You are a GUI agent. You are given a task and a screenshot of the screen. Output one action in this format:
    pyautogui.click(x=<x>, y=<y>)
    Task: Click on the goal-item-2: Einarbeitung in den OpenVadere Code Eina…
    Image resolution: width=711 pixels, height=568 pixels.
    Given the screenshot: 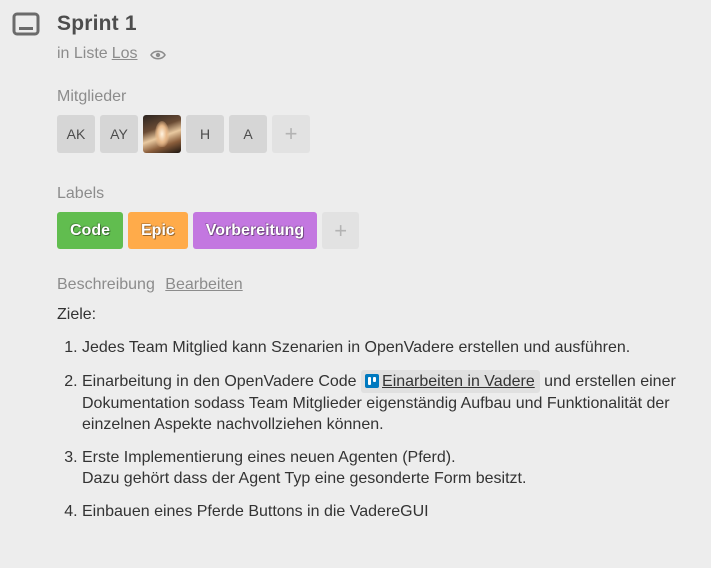 What is the action you would take?
    pyautogui.click(x=389, y=402)
    